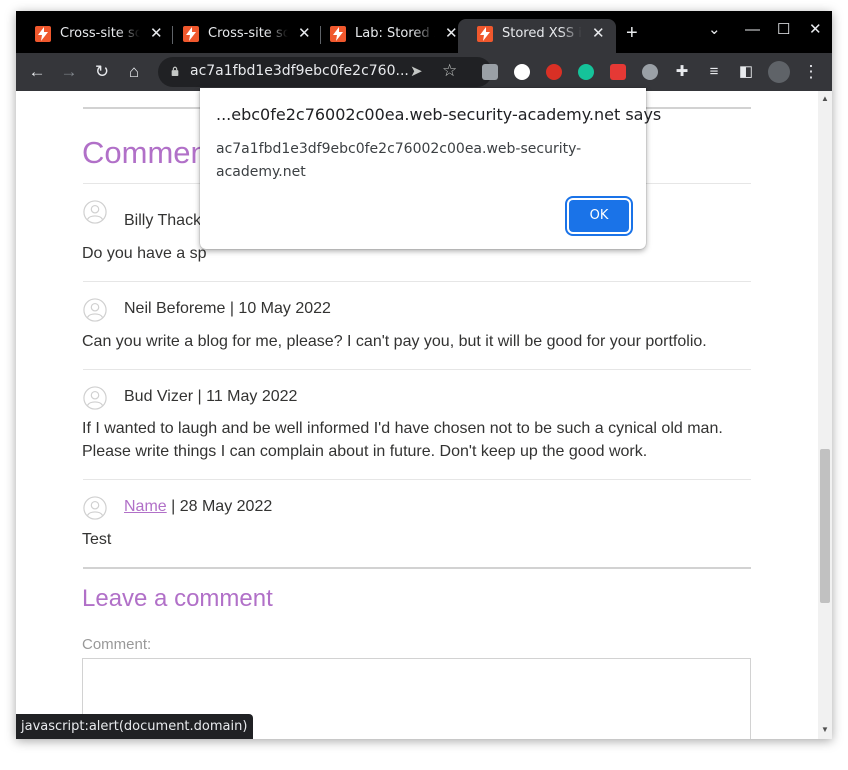  What do you see at coordinates (522, 72) in the screenshot?
I see `mask-extension-icon` at bounding box center [522, 72].